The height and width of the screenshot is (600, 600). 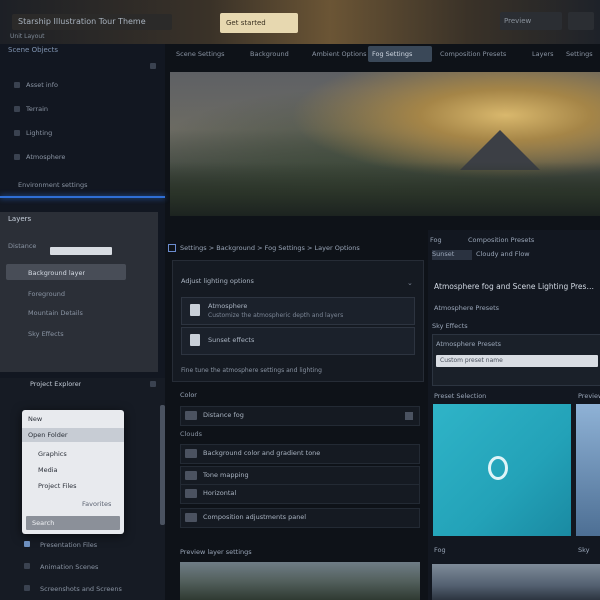 I want to click on preset-thumbnail-sky, so click(x=588, y=470).